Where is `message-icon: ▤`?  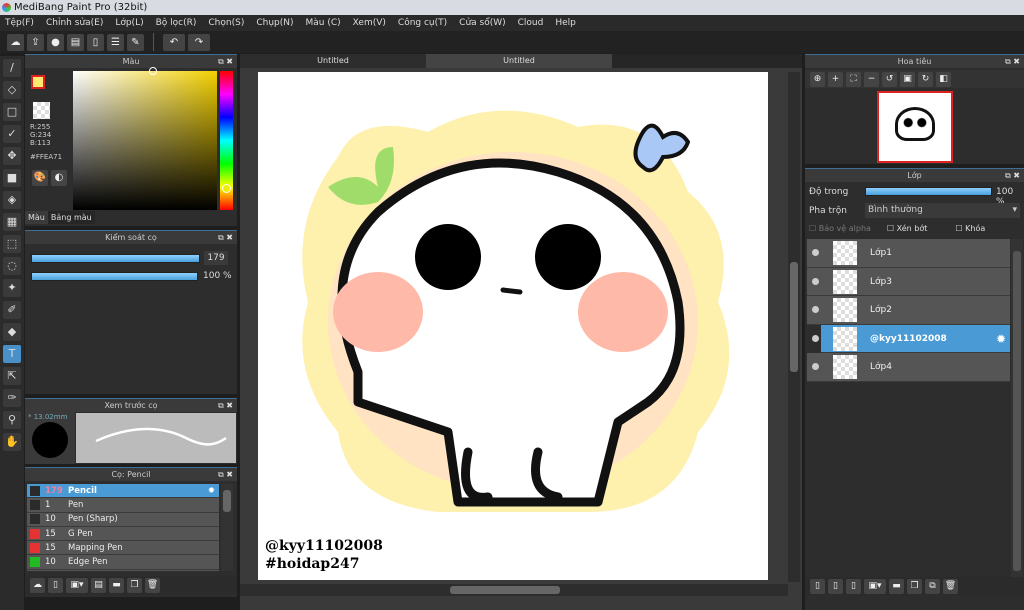
message-icon: ▤ is located at coordinates (75, 42).